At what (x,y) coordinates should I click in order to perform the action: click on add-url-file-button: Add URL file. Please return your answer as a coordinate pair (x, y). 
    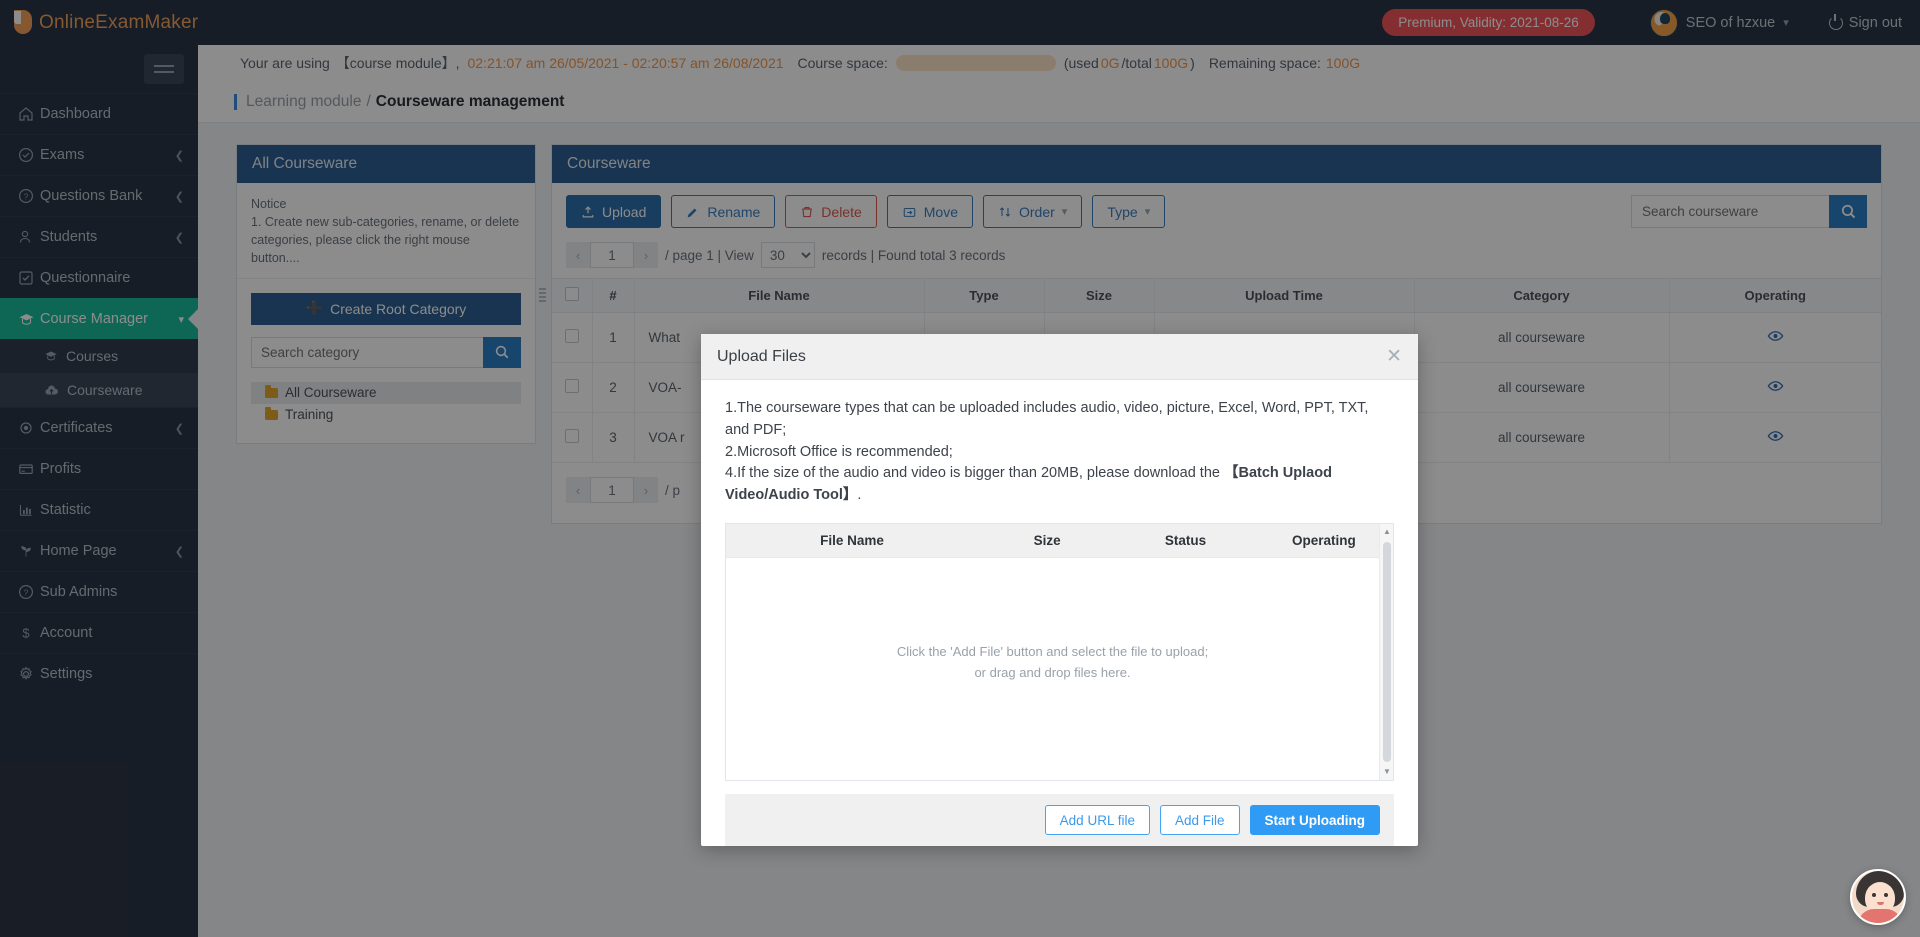
    Looking at the image, I should click on (1097, 820).